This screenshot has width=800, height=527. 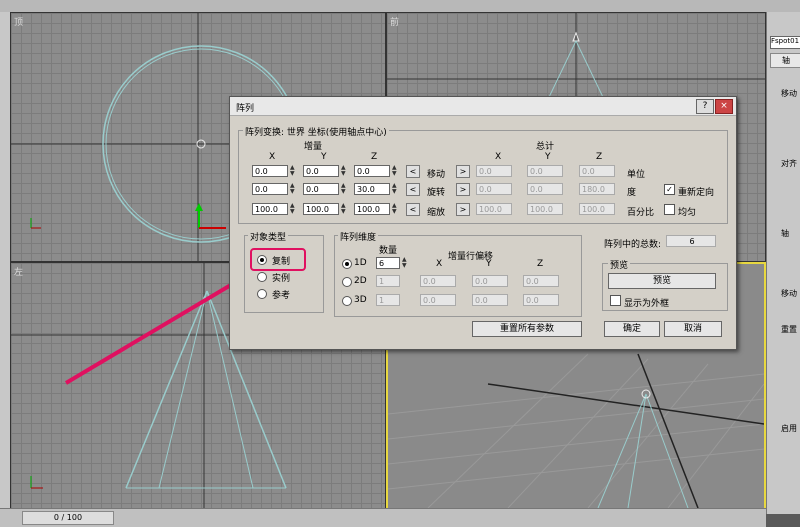 I want to click on dim-1d-radio, so click(x=347, y=264).